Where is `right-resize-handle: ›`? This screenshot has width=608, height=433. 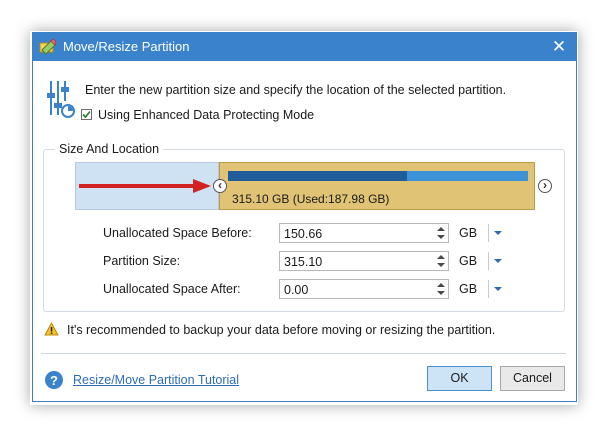
right-resize-handle: › is located at coordinates (545, 185).